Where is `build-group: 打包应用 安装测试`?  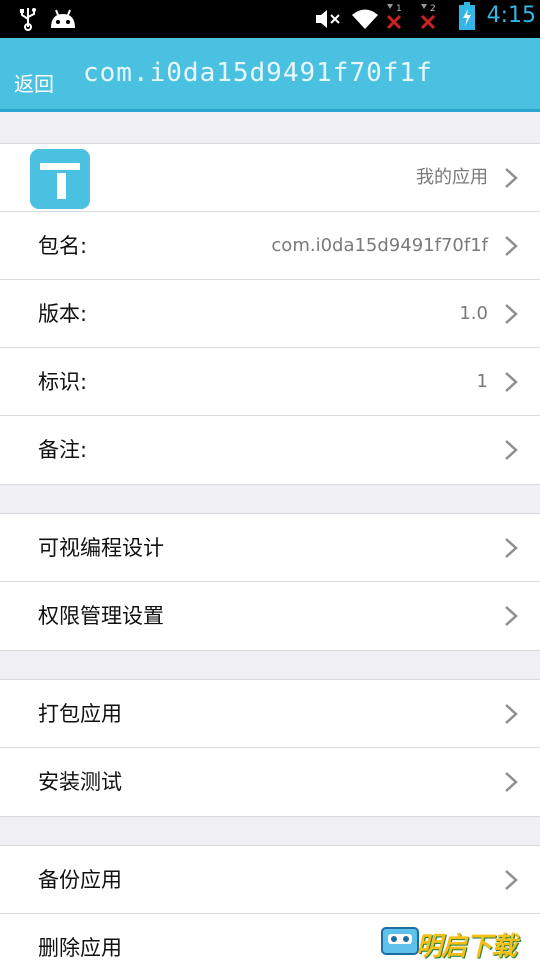 build-group: 打包应用 安装测试 is located at coordinates (270, 748).